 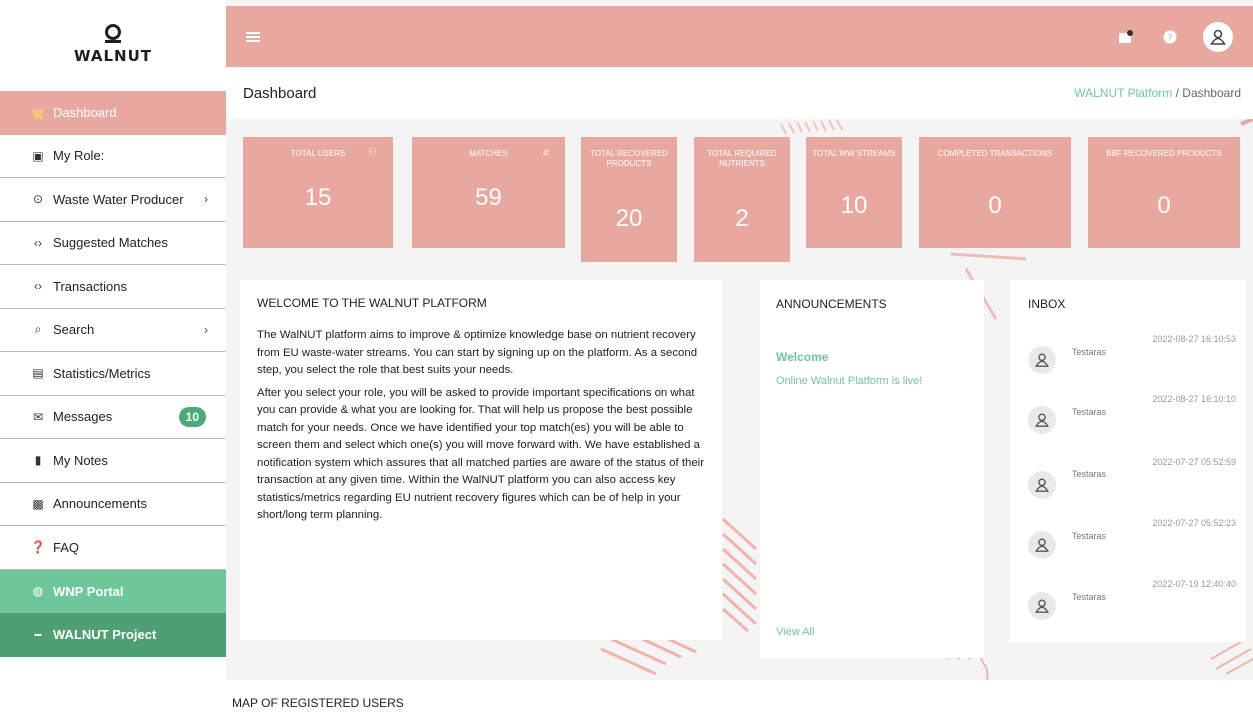 I want to click on question-icon: ❓, so click(x=38, y=547).